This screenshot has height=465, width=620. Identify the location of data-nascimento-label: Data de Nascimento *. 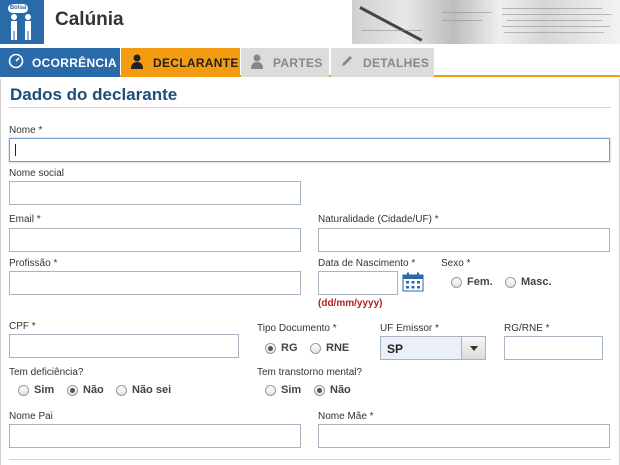
(367, 263).